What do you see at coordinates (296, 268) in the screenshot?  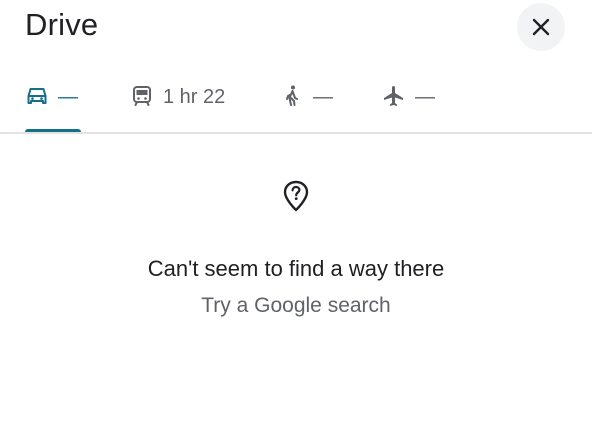 I see `no-route-title: Can't seem to find a way there` at bounding box center [296, 268].